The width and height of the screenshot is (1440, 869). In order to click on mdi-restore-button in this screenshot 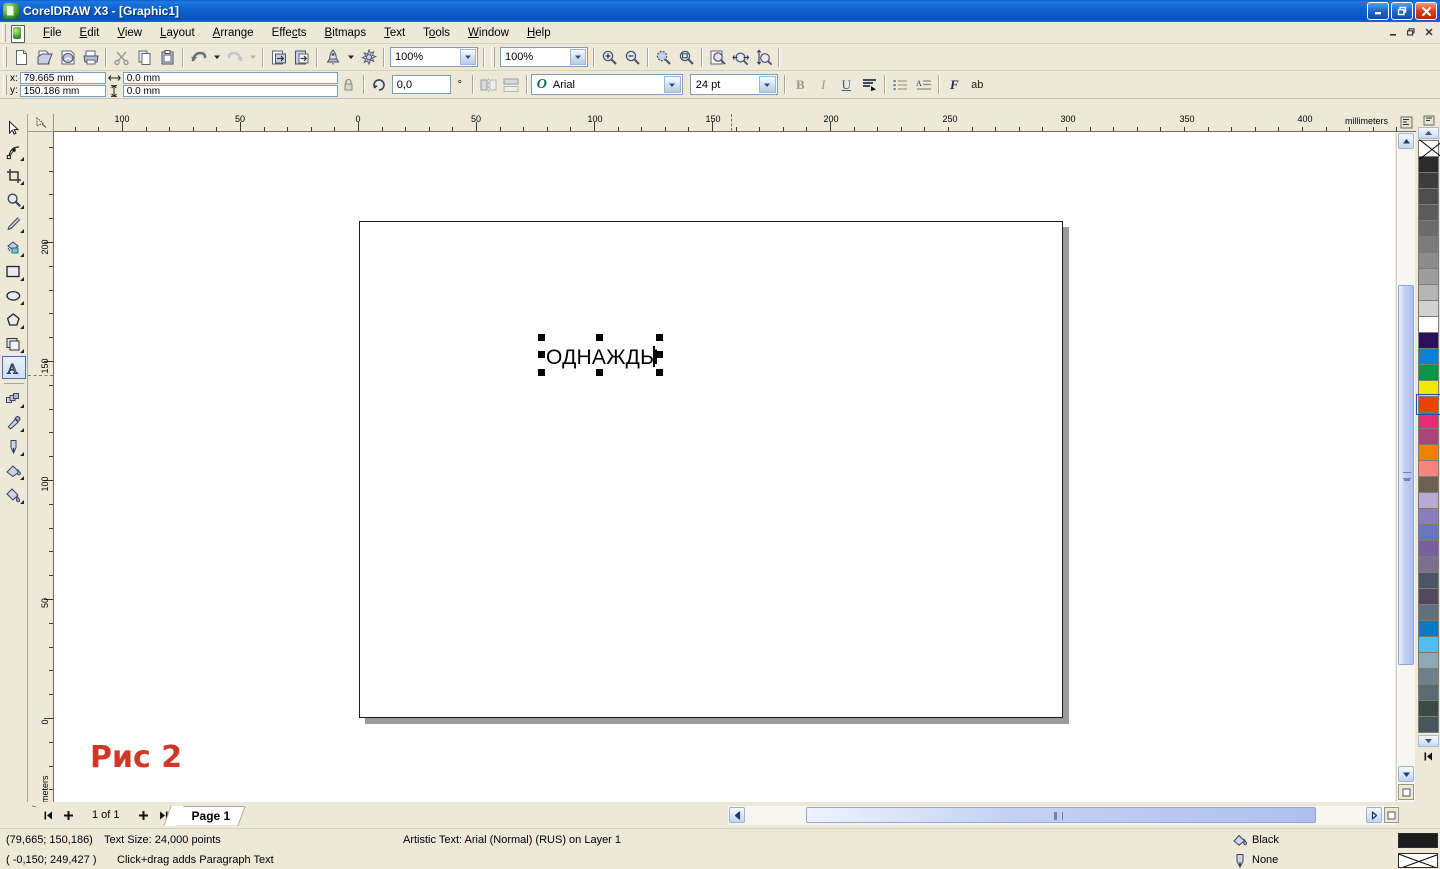, I will do `click(1410, 32)`.